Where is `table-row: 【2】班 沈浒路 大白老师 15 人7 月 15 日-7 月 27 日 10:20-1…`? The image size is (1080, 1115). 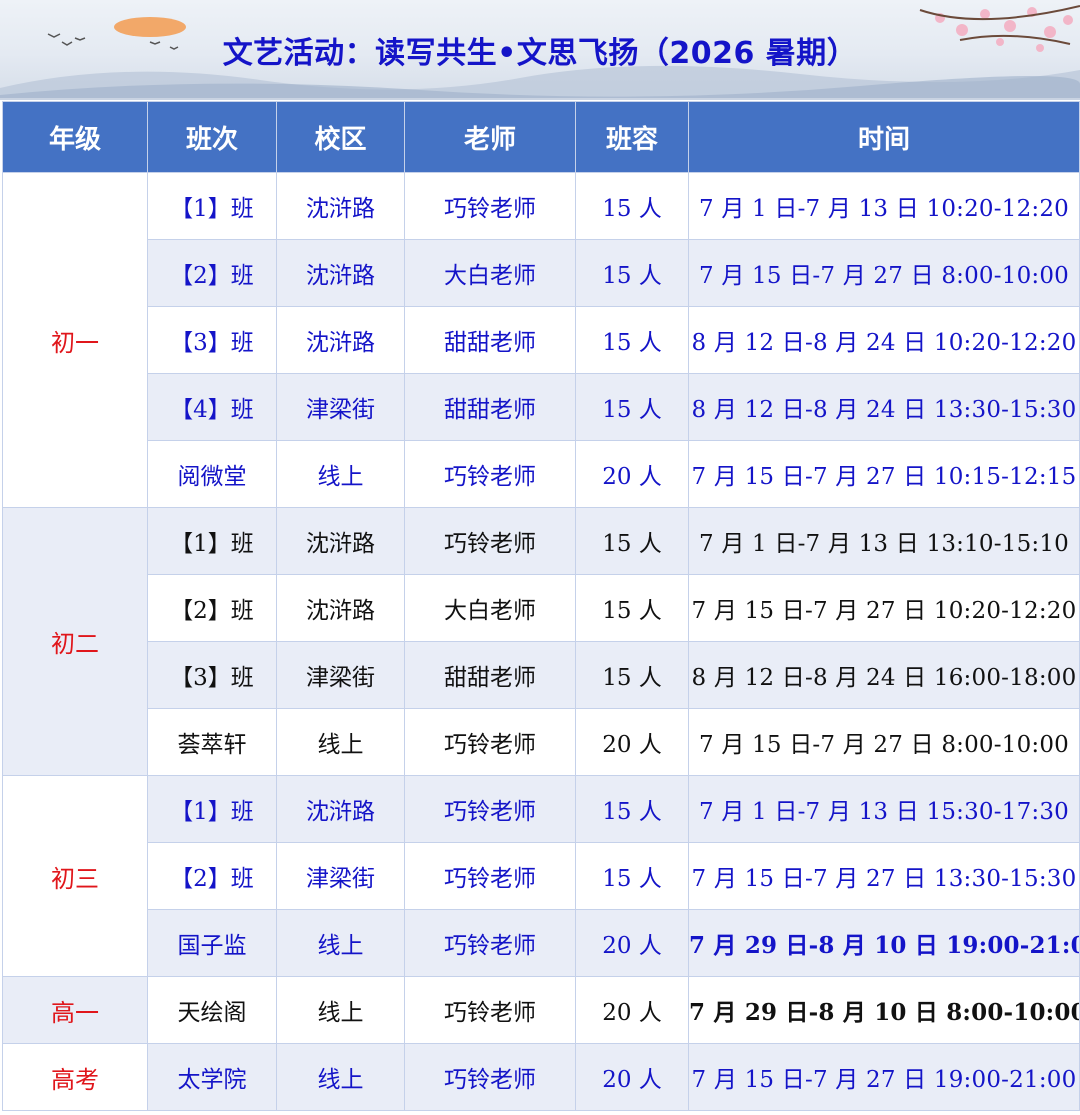
table-row: 【2】班 沈浒路 大白老师 15 人7 月 15 日-7 月 27 日 10:20-1… is located at coordinates (541, 608).